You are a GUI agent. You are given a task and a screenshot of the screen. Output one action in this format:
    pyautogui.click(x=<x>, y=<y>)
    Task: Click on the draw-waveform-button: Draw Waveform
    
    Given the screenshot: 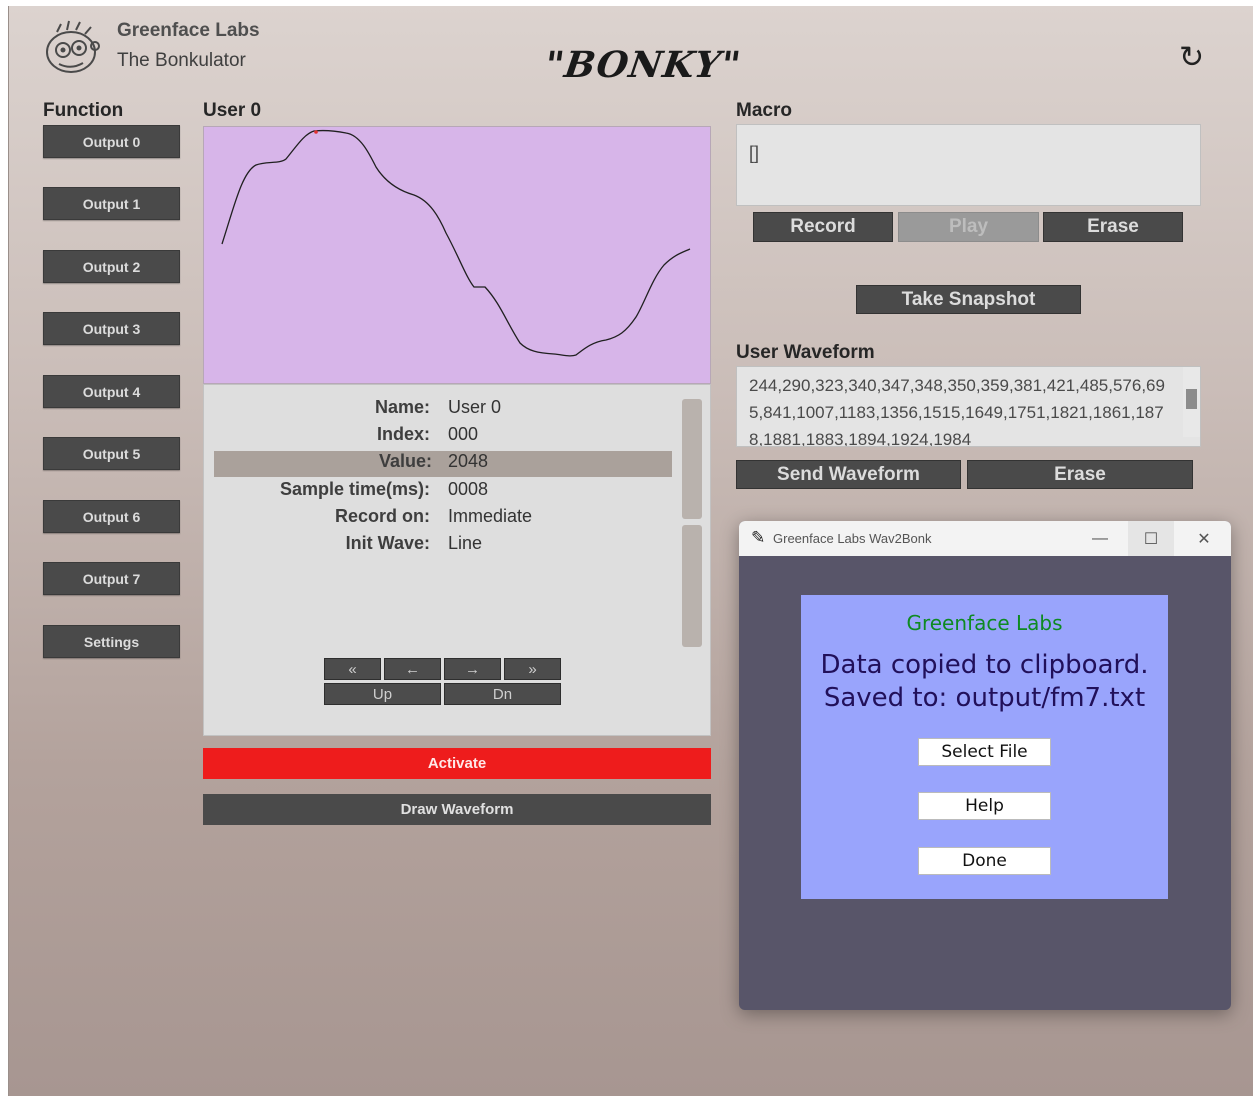 What is the action you would take?
    pyautogui.click(x=457, y=809)
    